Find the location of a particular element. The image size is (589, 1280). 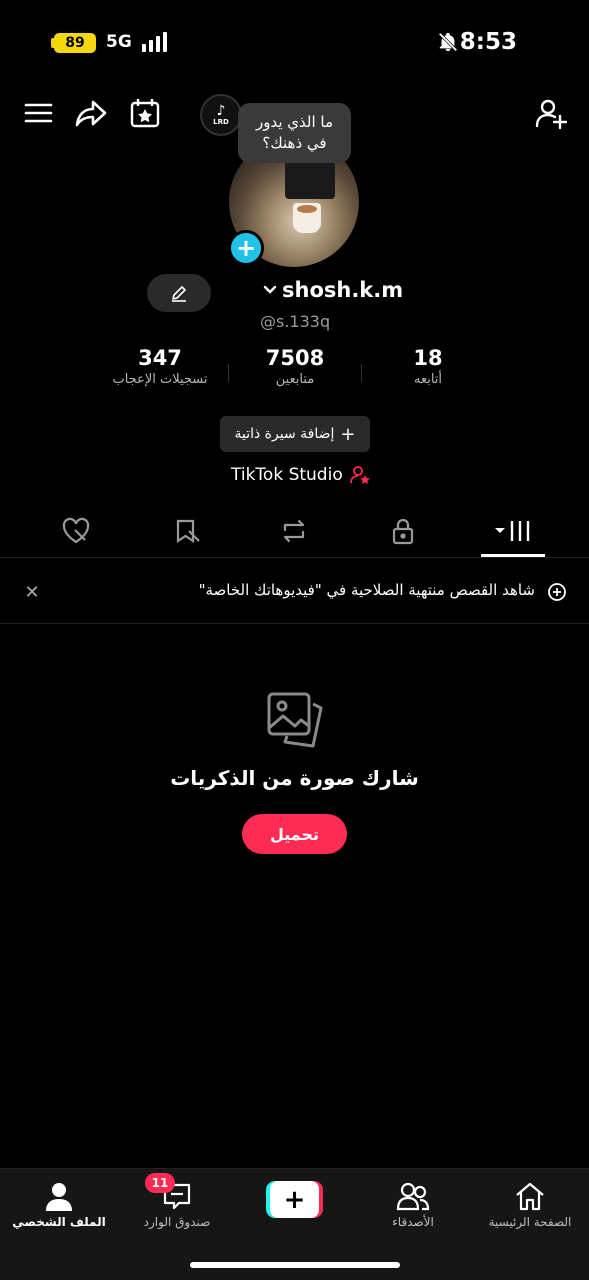

tiktok-logo-icon: ♪ is located at coordinates (221, 111).